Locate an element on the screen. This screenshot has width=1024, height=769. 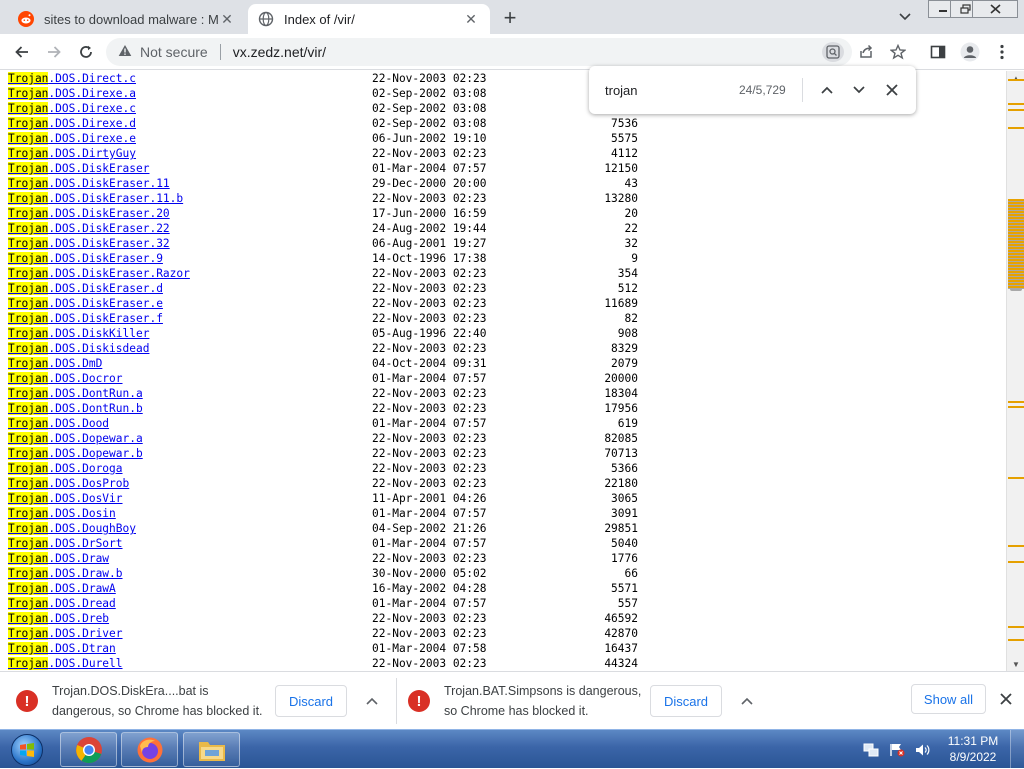
last-modified: 22-Nov-2003 02:23 is located at coordinates (429, 393).